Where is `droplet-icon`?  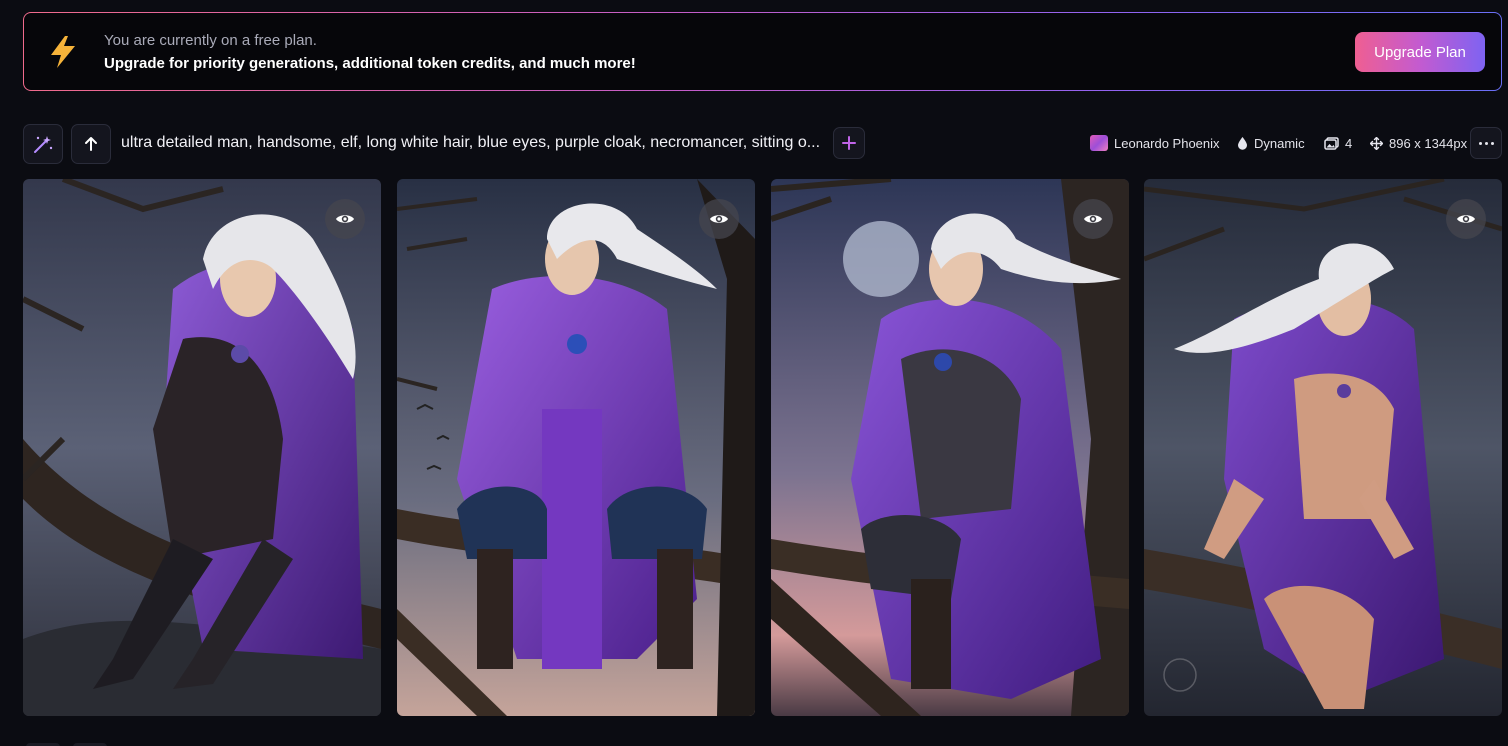 droplet-icon is located at coordinates (1242, 143).